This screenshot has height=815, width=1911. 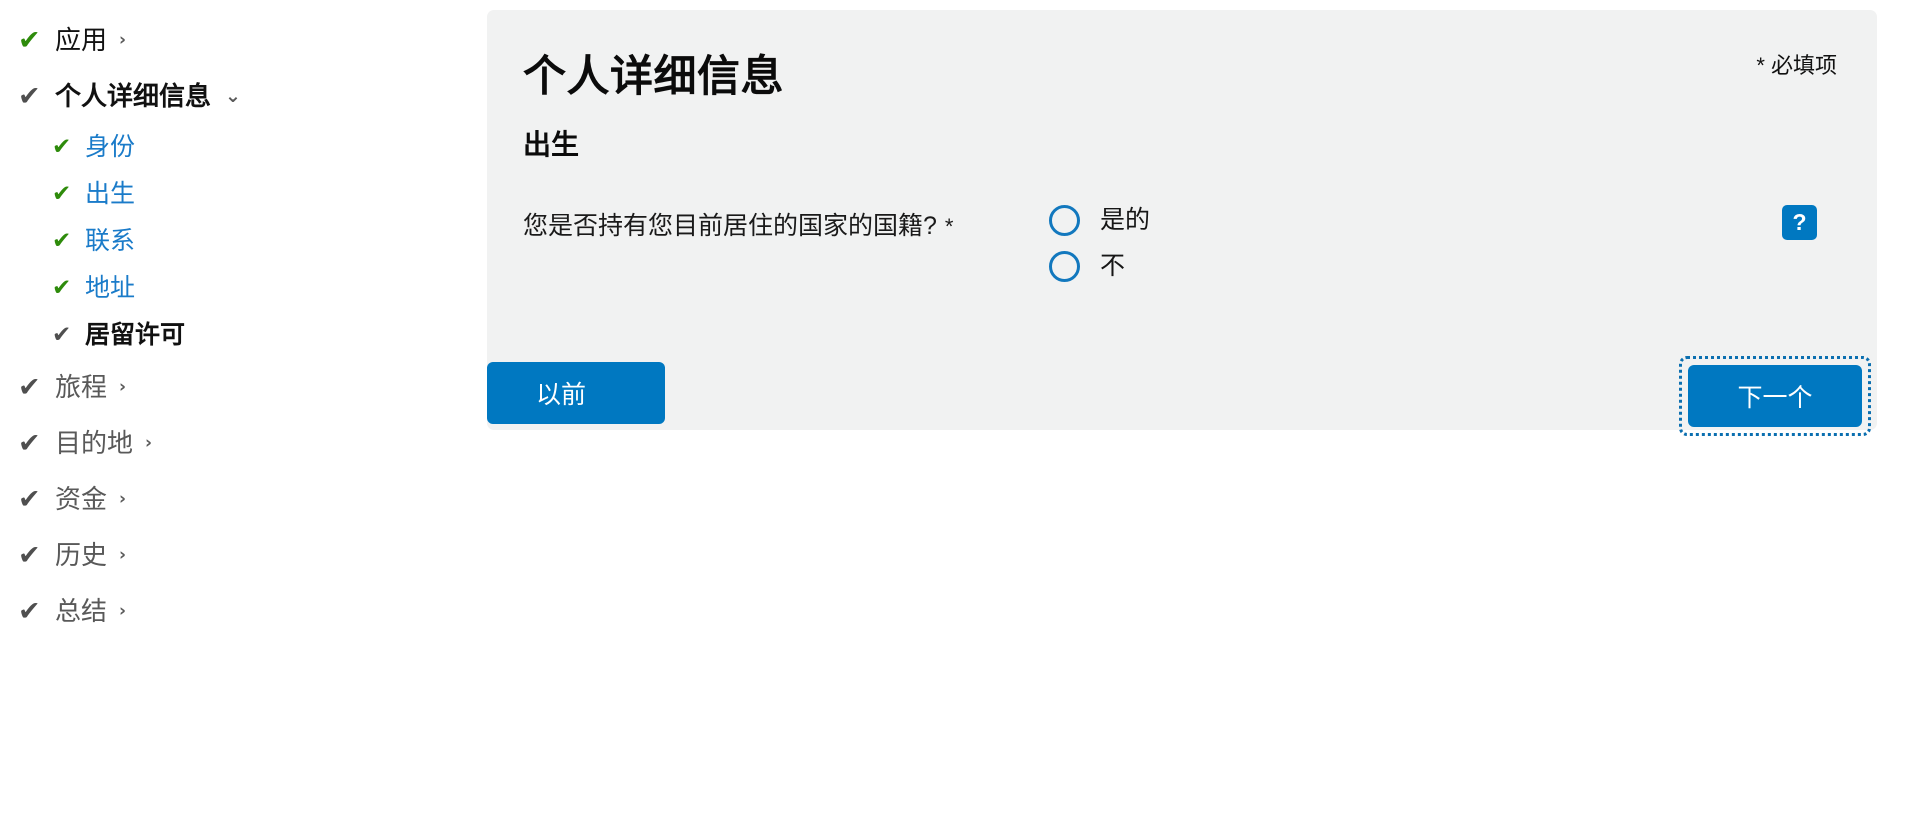 What do you see at coordinates (200, 40) in the screenshot?
I see `sidebar-item-0: ✔ 应用 ›` at bounding box center [200, 40].